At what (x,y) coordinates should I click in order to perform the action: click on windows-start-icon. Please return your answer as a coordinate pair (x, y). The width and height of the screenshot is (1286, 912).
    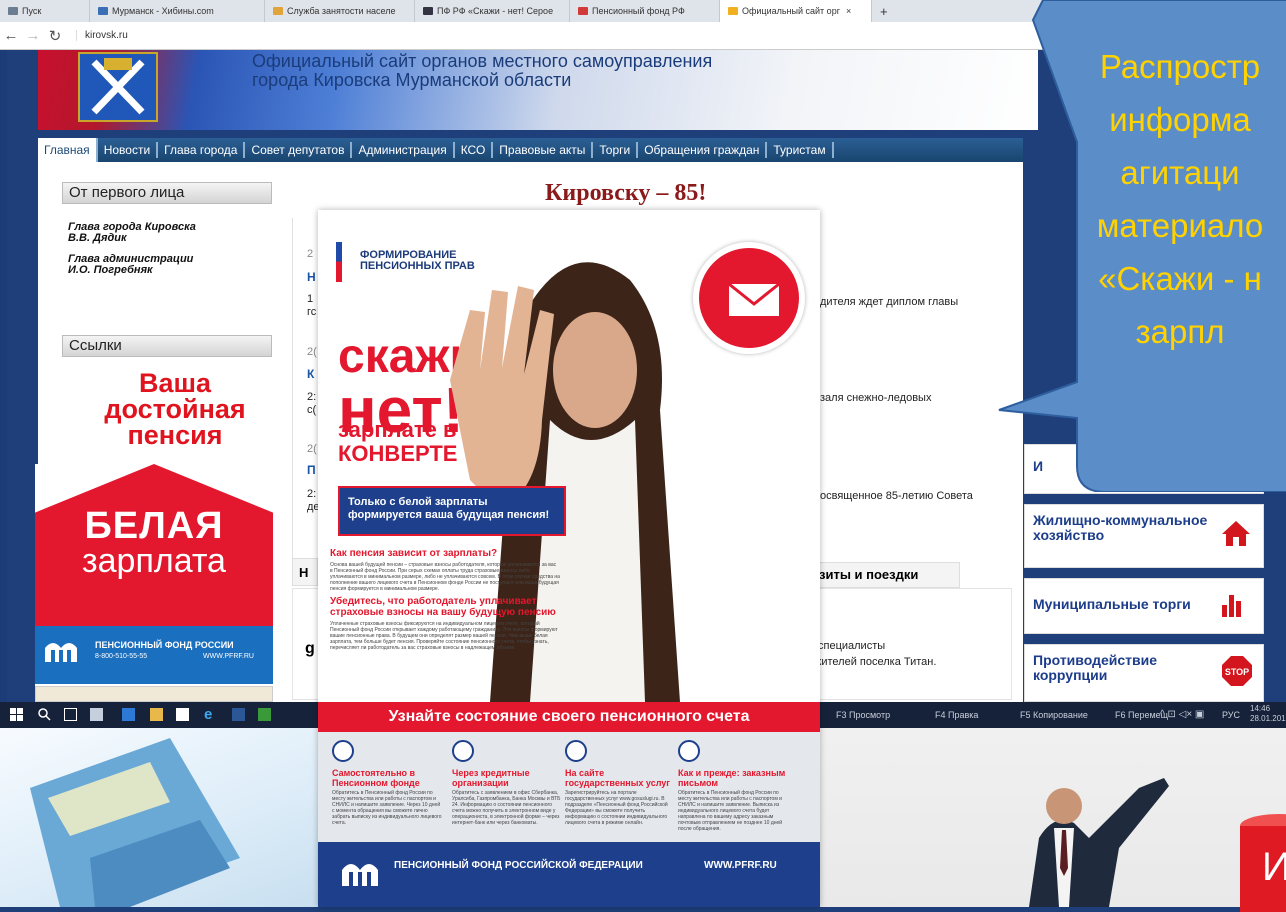
    Looking at the image, I should click on (16, 714).